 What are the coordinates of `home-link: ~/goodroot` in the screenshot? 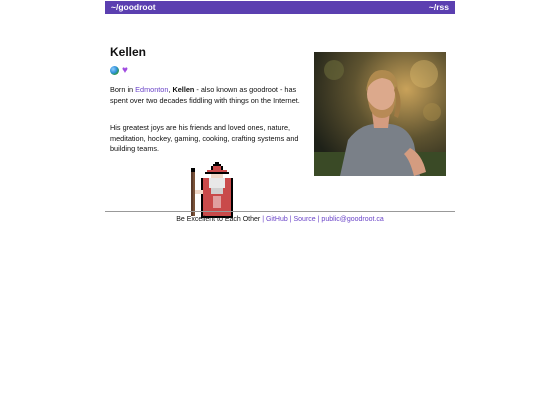 It's located at (133, 7).